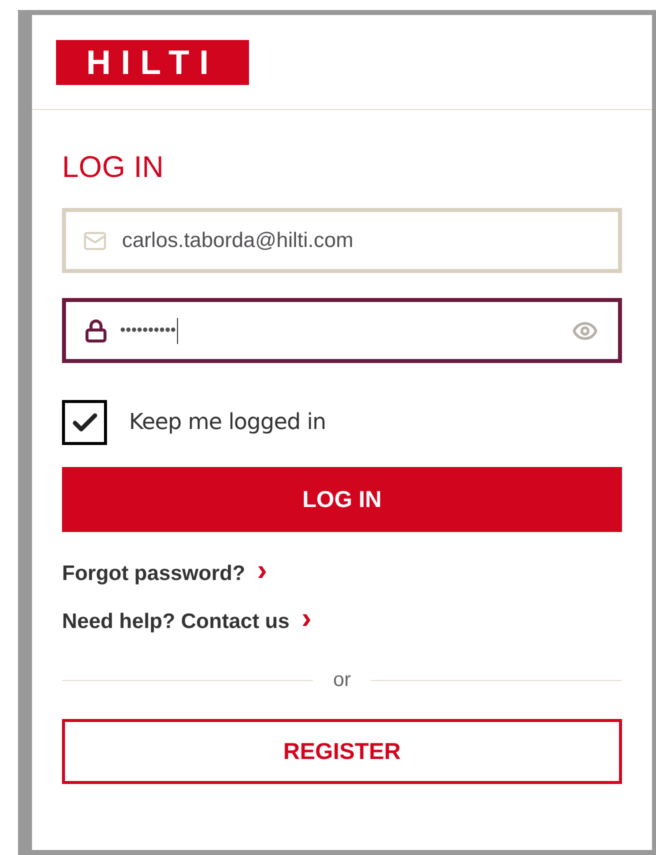 The width and height of the screenshot is (656, 855). What do you see at coordinates (113, 168) in the screenshot?
I see `page-title: LOG IN` at bounding box center [113, 168].